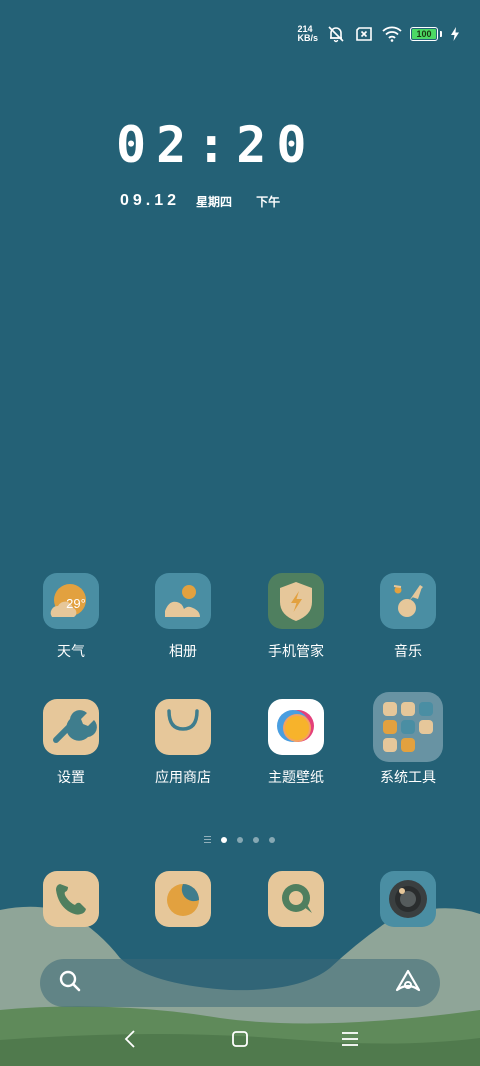 This screenshot has width=480, height=1066. I want to click on recents-icon, so click(350, 1039).